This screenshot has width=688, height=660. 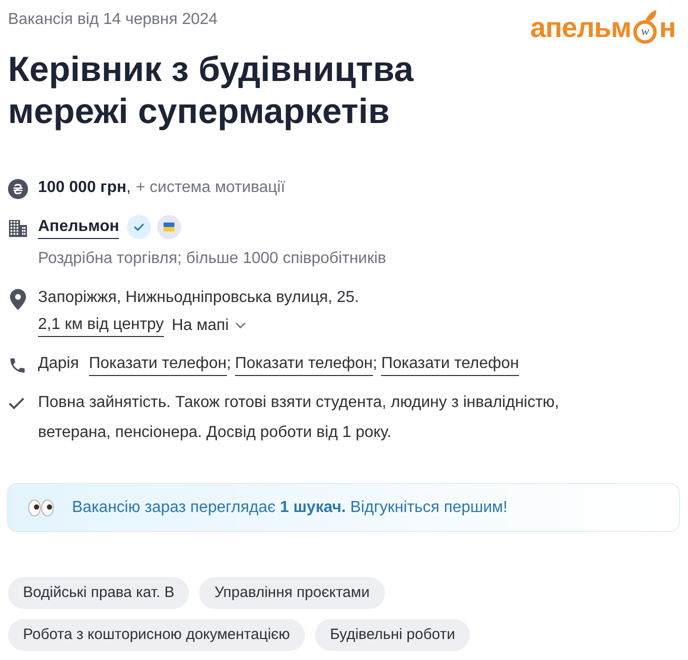 What do you see at coordinates (99, 593) in the screenshot?
I see `skill-tag: Водійські права кат. B` at bounding box center [99, 593].